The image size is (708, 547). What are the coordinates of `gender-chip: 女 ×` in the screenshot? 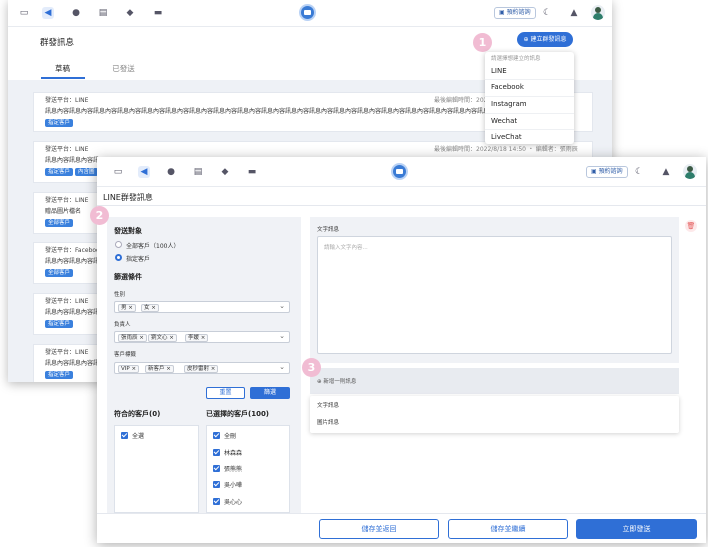 It's located at (150, 308).